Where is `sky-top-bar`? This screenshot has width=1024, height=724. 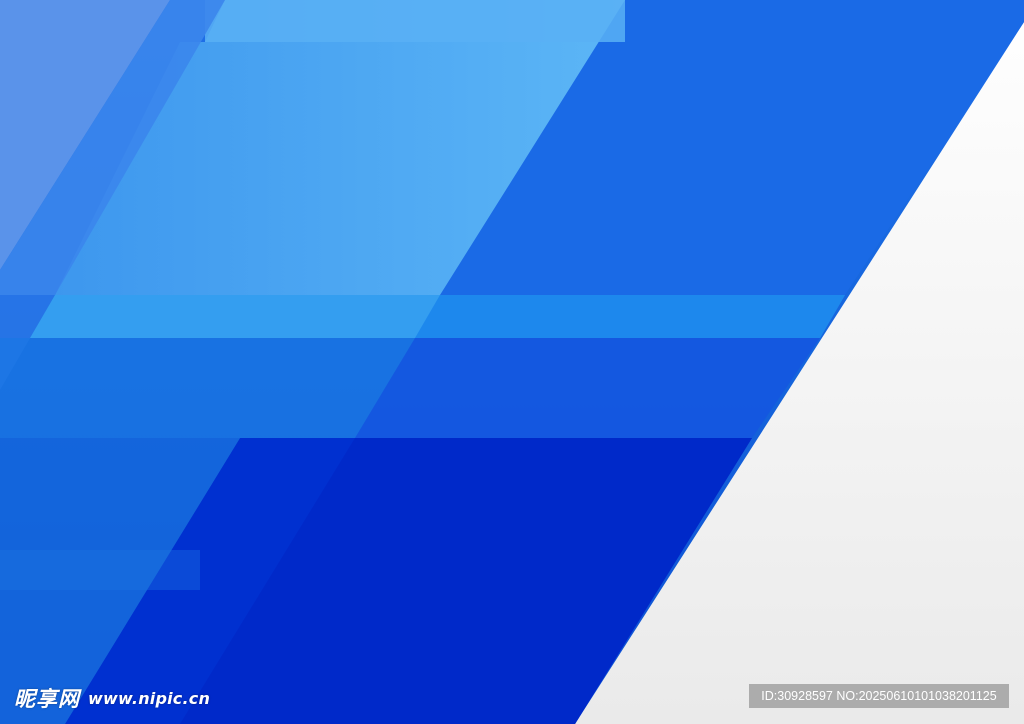
sky-top-bar is located at coordinates (415, 21).